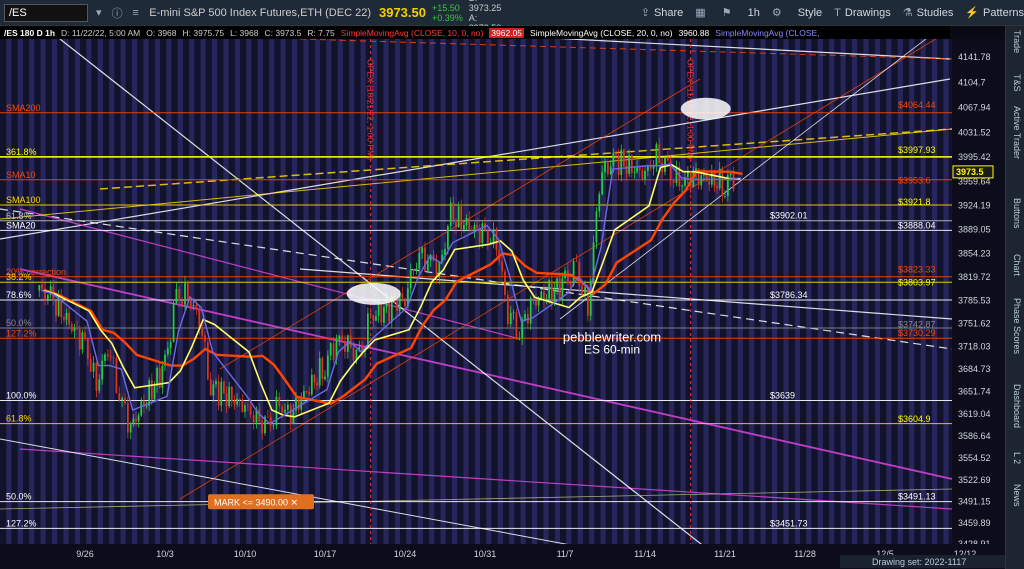 This screenshot has width=1024, height=569. Describe the element at coordinates (754, 13) in the screenshot. I see `timeframe-button: 1h` at that location.